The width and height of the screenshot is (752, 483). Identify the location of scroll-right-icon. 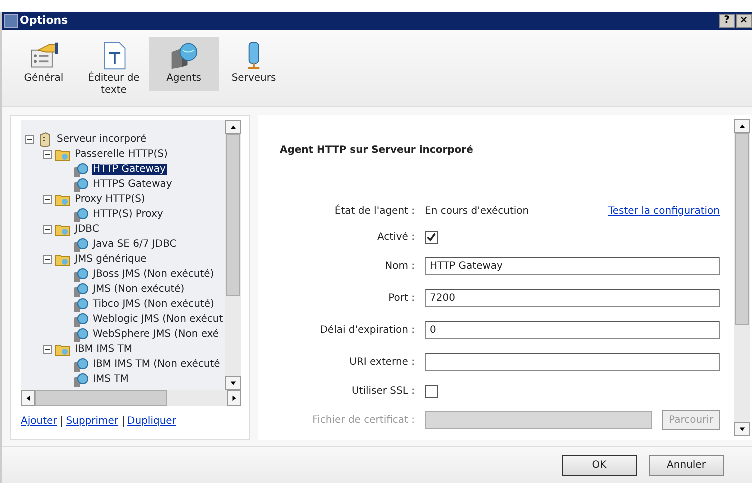
(234, 398).